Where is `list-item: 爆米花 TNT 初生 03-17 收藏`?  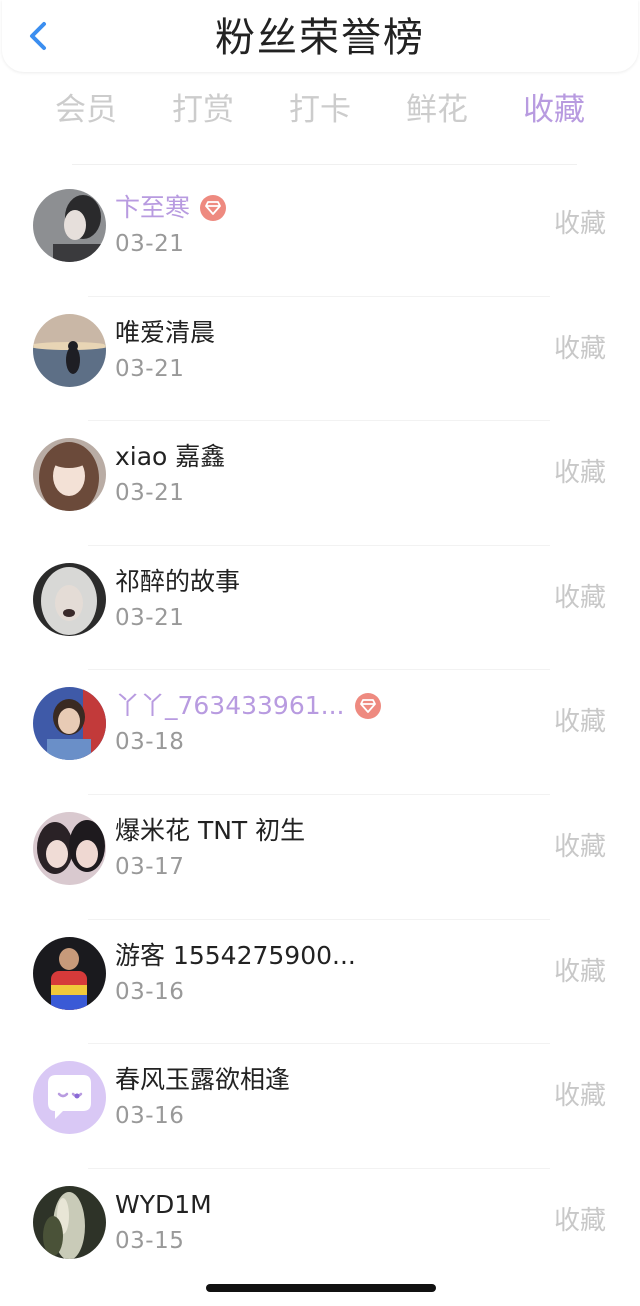 list-item: 爆米花 TNT 初生 03-17 收藏 is located at coordinates (320, 857).